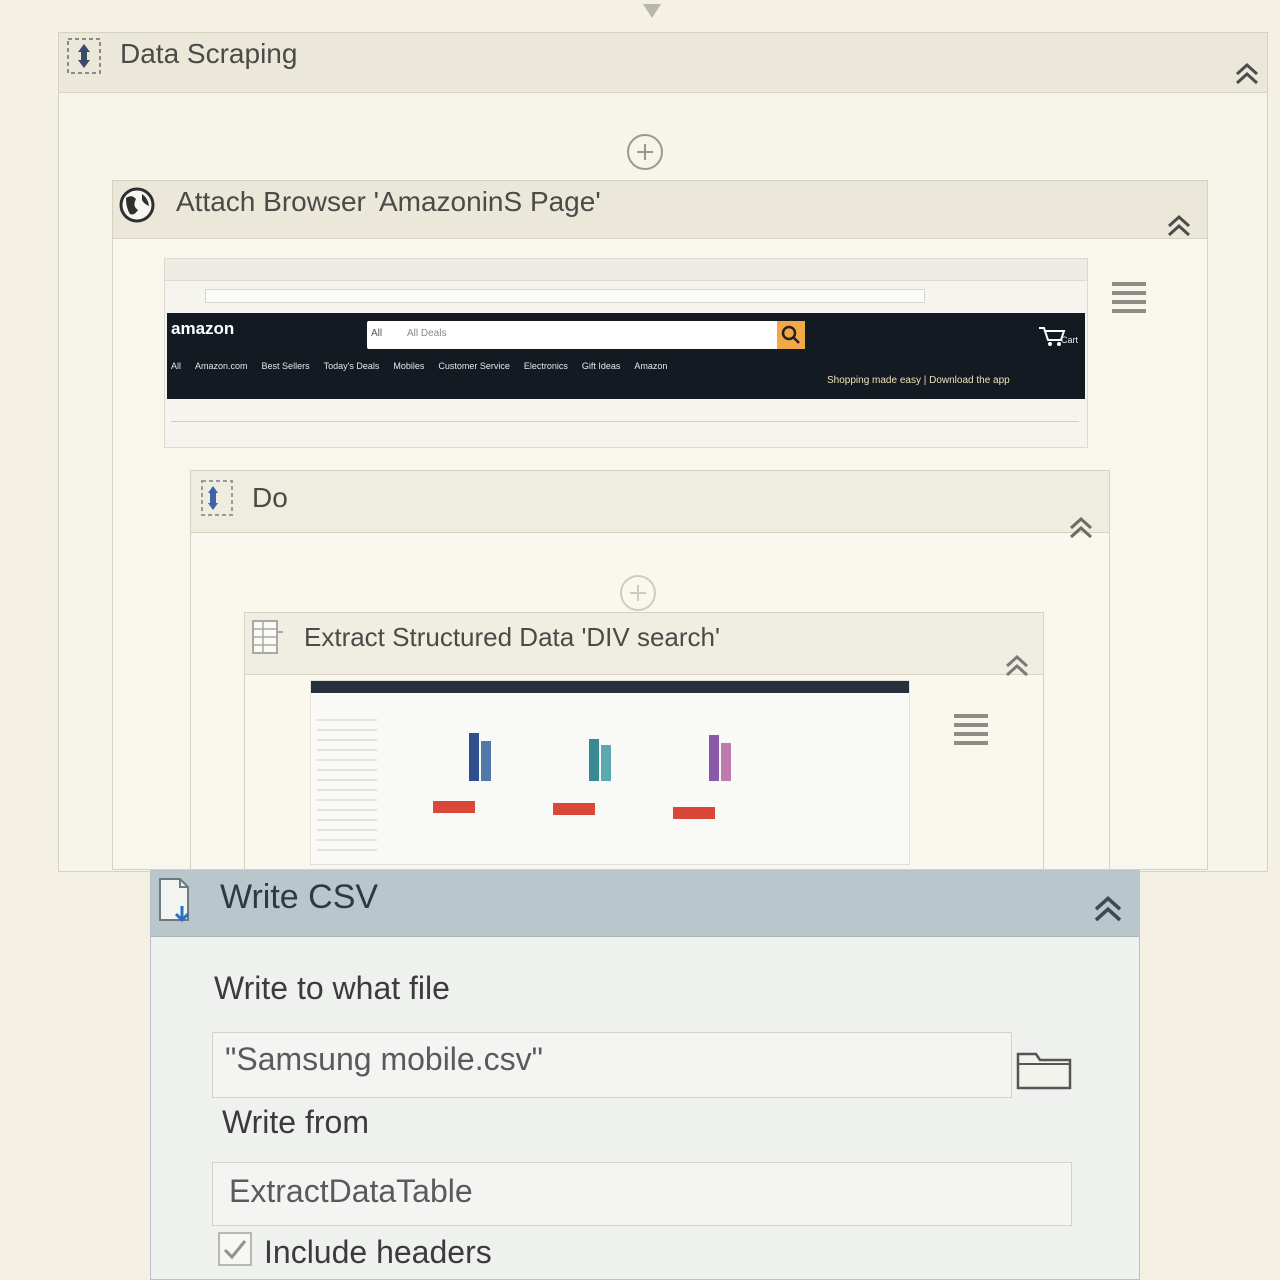  I want to click on nav-item: Amazon, so click(650, 368).